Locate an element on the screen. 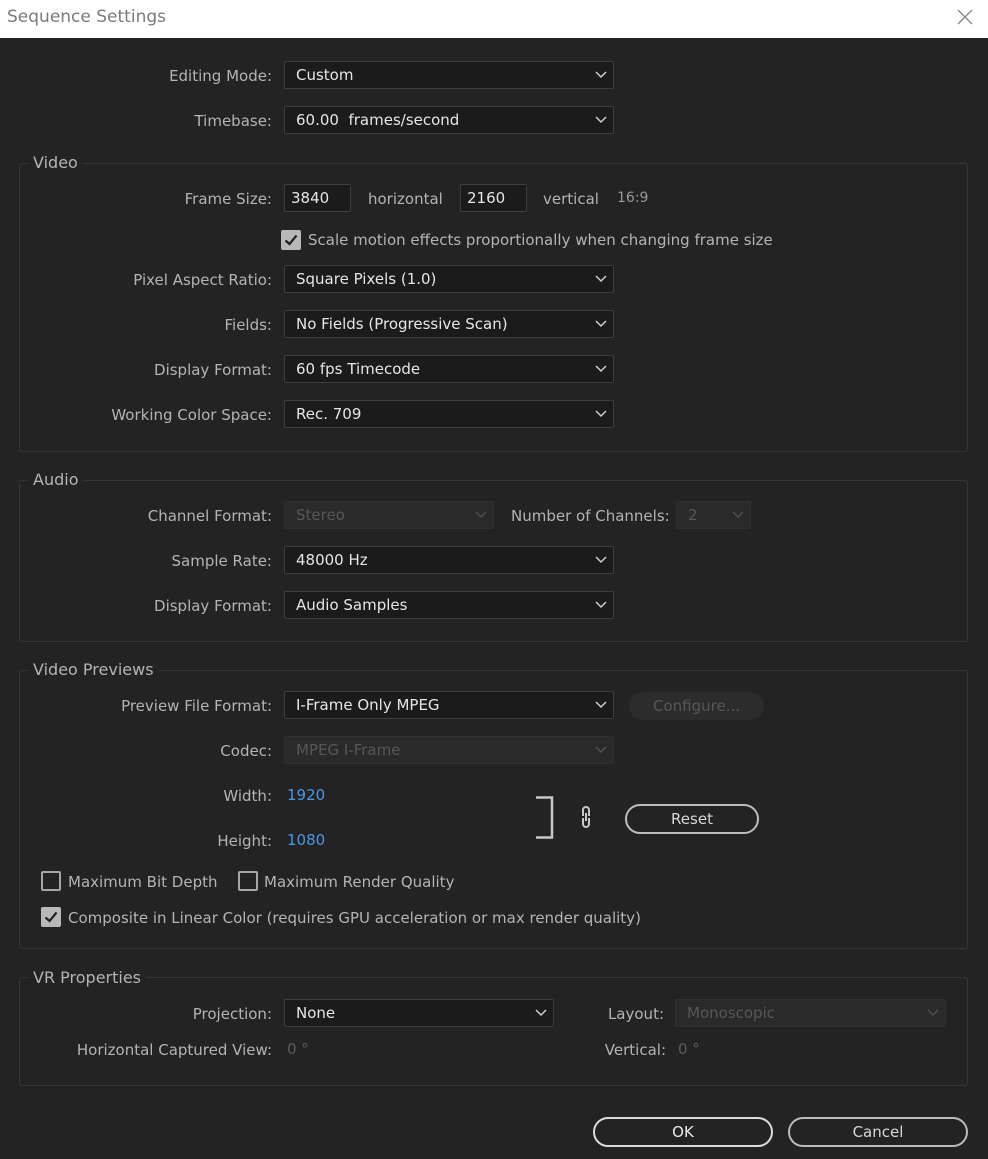  projection-value: None is located at coordinates (316, 1013).